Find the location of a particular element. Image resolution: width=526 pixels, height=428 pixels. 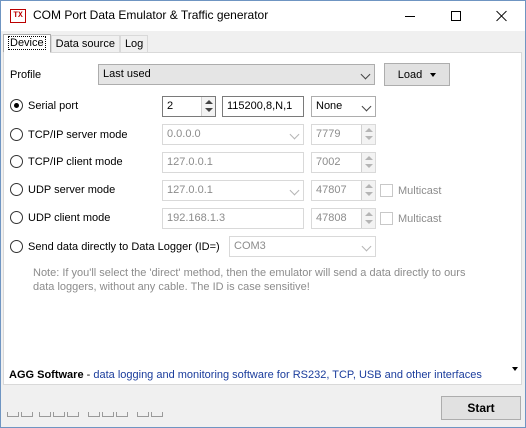

tab-log: Log is located at coordinates (134, 44).